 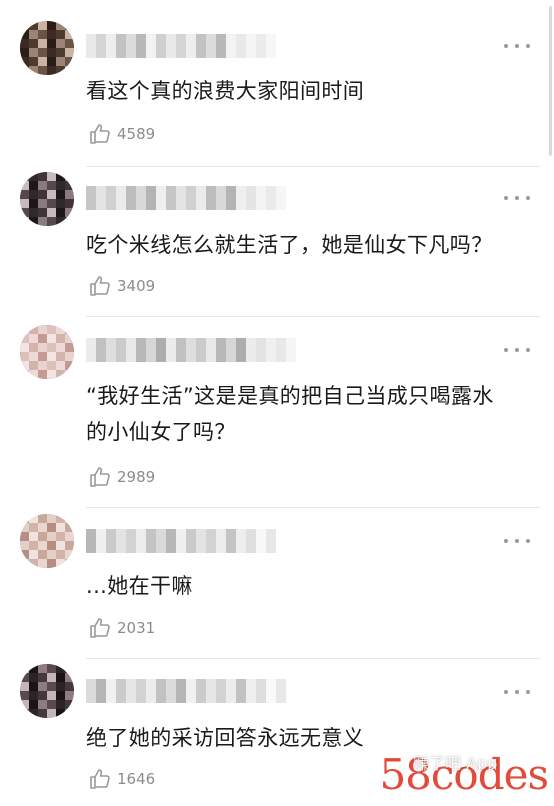 I want to click on watermark: 赚了吧 App 58codes, so click(x=464, y=773).